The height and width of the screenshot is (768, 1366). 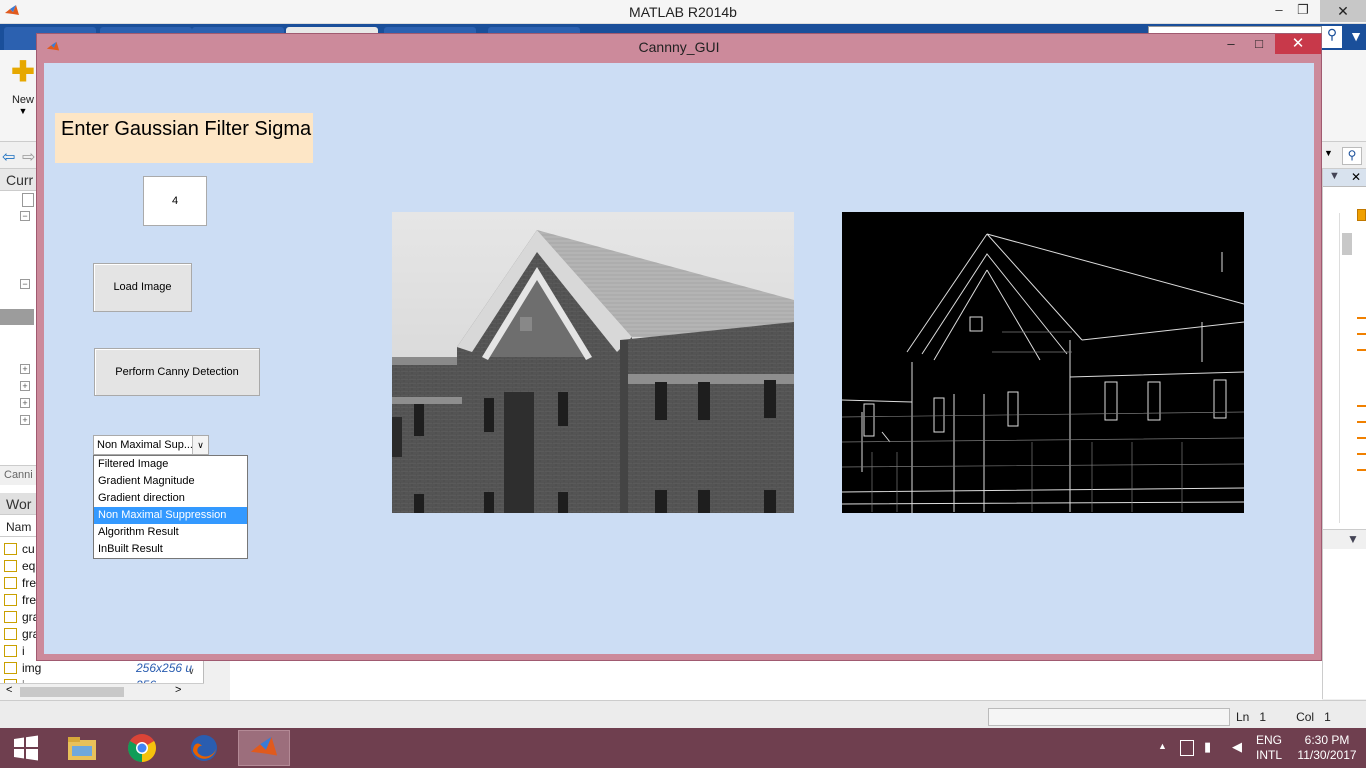 I want to click on result-image, so click(x=1043, y=362).